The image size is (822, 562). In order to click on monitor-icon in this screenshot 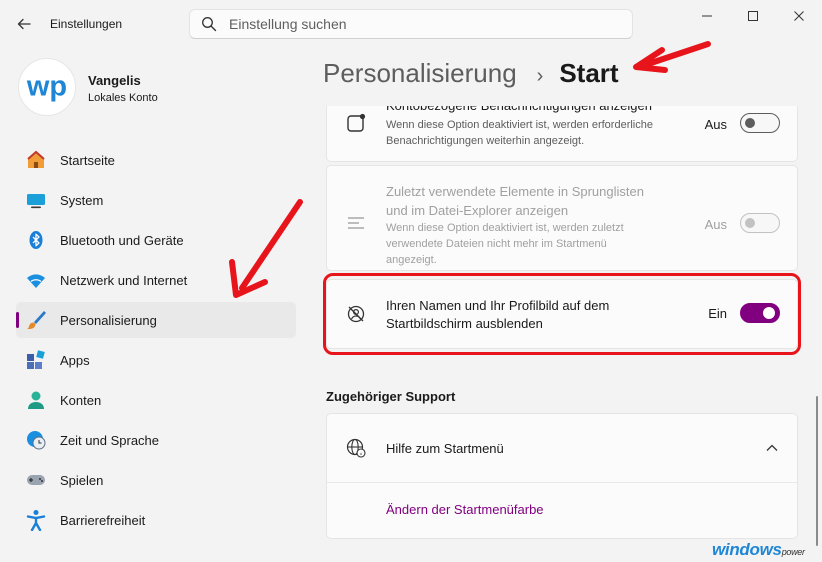, I will do `click(36, 200)`.